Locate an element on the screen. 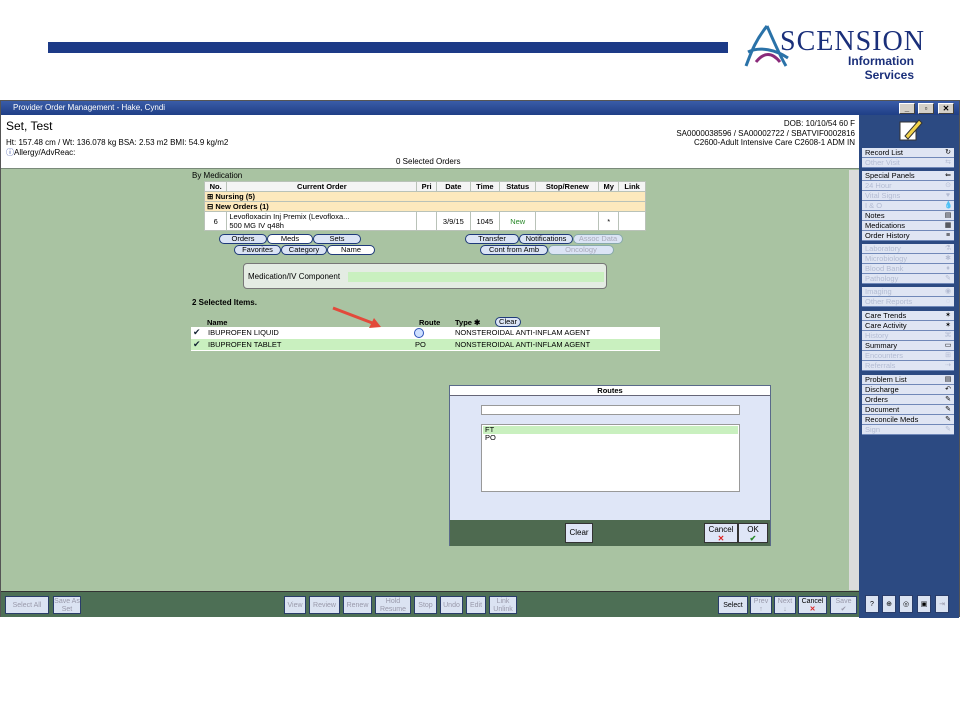 This screenshot has width=960, height=720. sidebar-item-history: History ⌘ is located at coordinates (908, 336).